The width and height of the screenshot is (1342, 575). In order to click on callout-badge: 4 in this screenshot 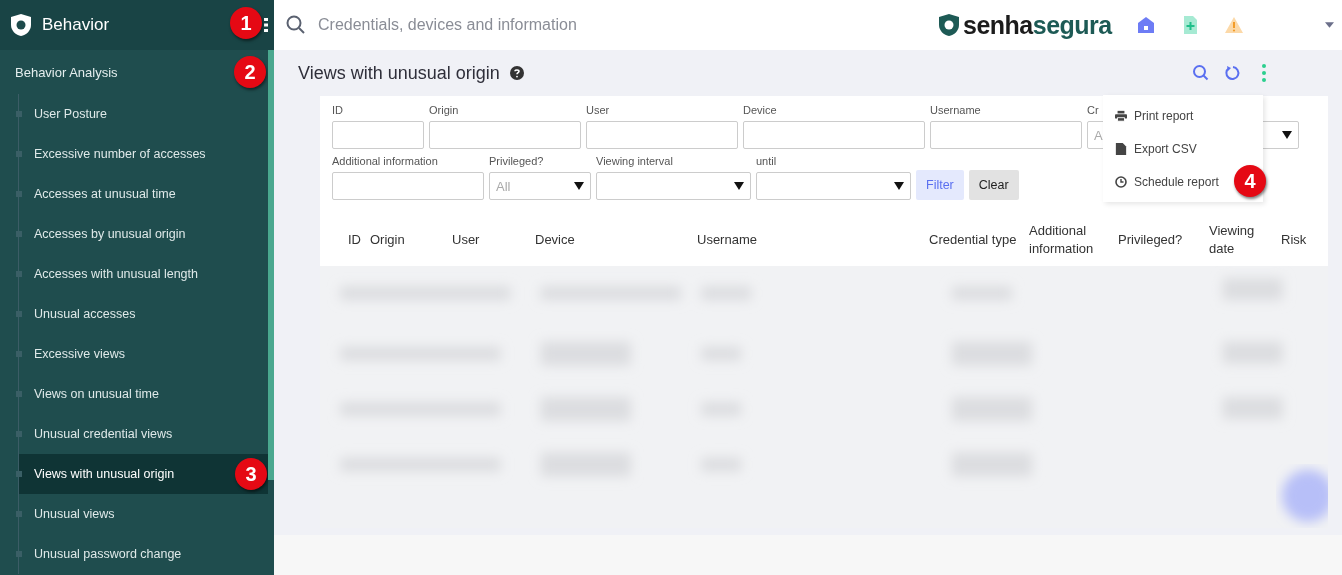, I will do `click(1250, 181)`.